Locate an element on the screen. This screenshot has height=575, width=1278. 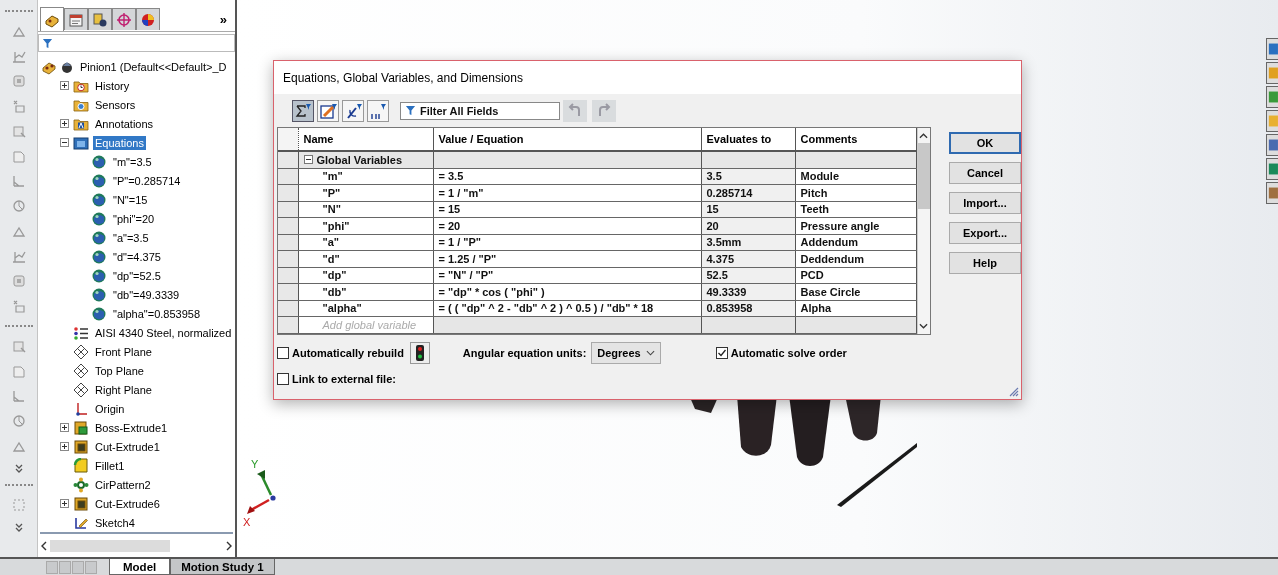
table-cell: Alpha is located at coordinates (855, 308).